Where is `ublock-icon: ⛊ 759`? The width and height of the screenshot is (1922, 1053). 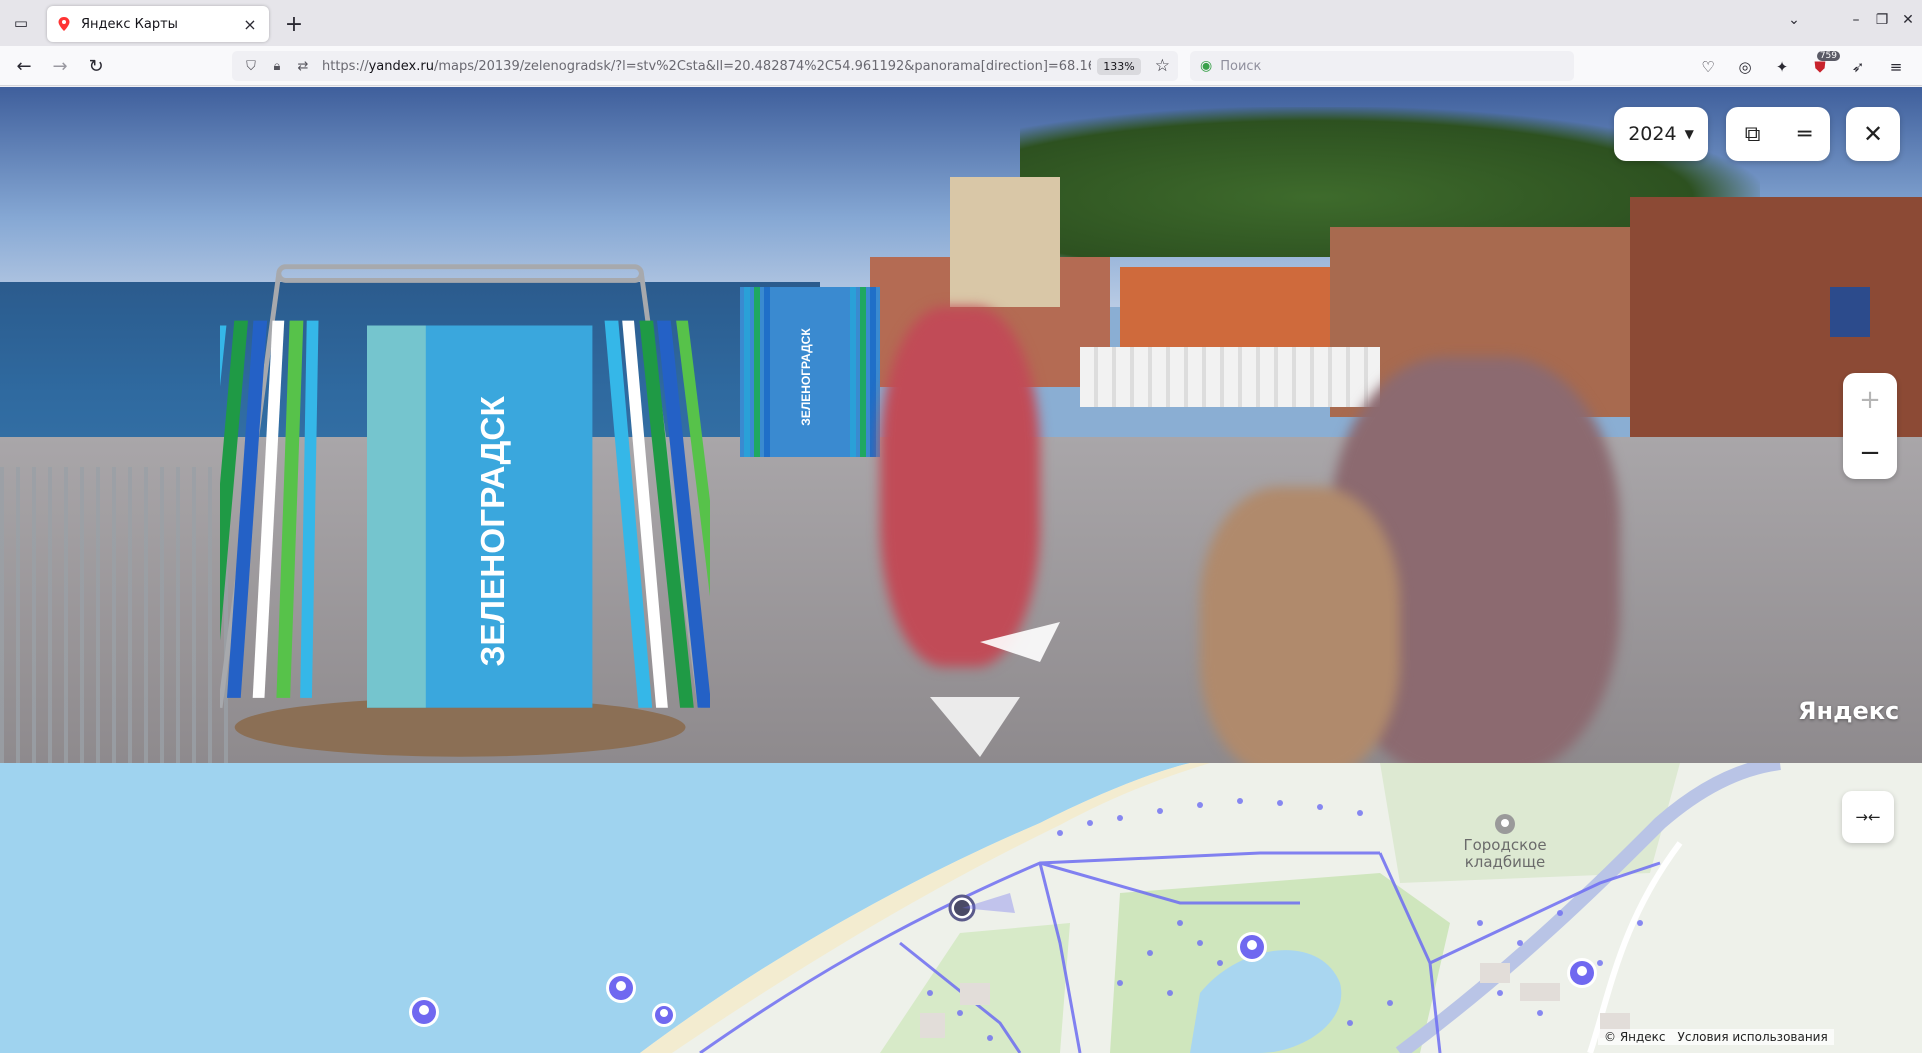 ublock-icon: ⛊ 759 is located at coordinates (1824, 65).